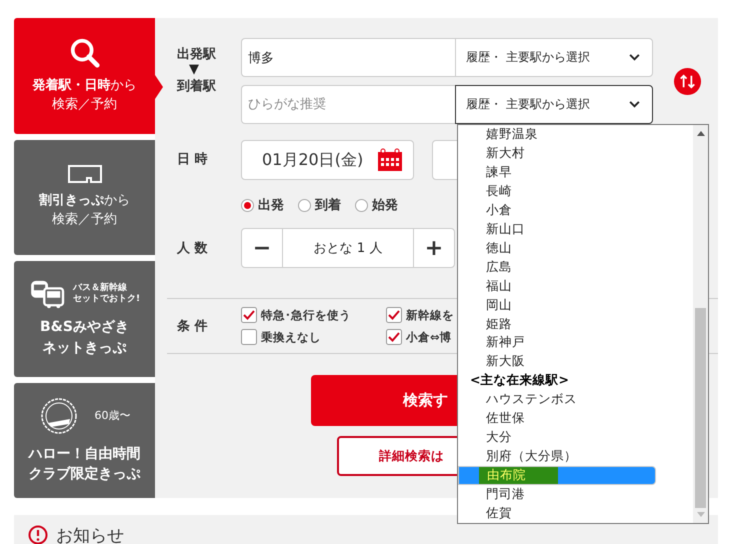 Image resolution: width=731 pixels, height=544 pixels. Describe the element at coordinates (196, 54) in the screenshot. I see `departure-label: 出発駅` at that location.